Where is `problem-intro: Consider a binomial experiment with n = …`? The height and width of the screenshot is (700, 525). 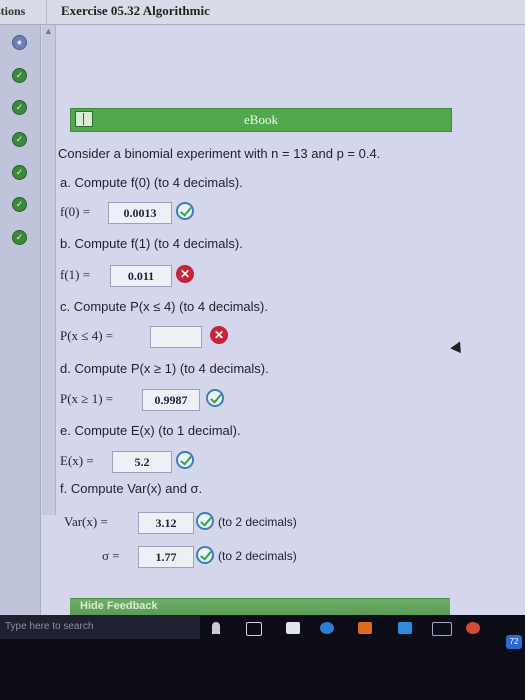
problem-intro: Consider a binomial experiment with n = … is located at coordinates (219, 153).